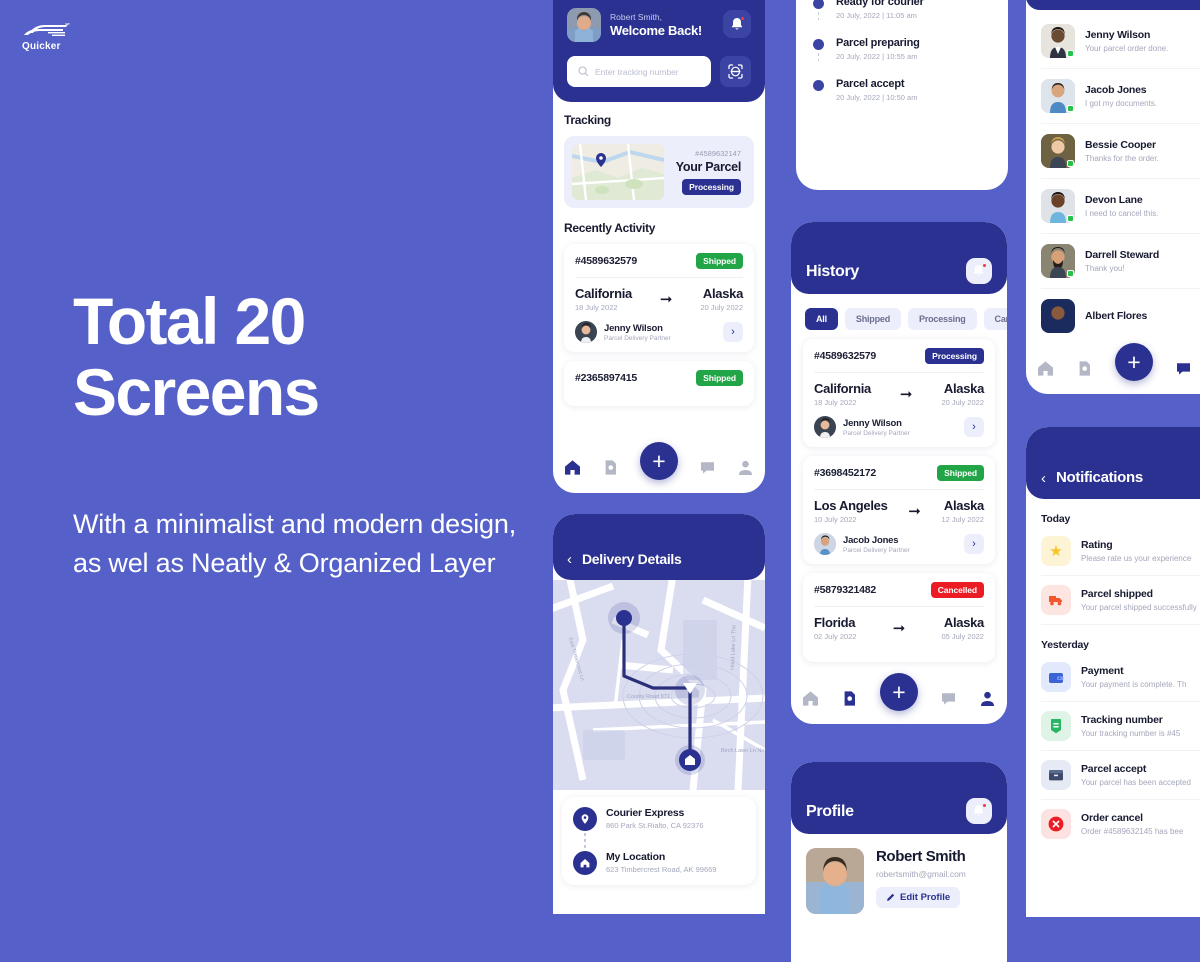 Image resolution: width=1200 pixels, height=962 pixels. I want to click on filter-tab-shipped: Shipped, so click(873, 319).